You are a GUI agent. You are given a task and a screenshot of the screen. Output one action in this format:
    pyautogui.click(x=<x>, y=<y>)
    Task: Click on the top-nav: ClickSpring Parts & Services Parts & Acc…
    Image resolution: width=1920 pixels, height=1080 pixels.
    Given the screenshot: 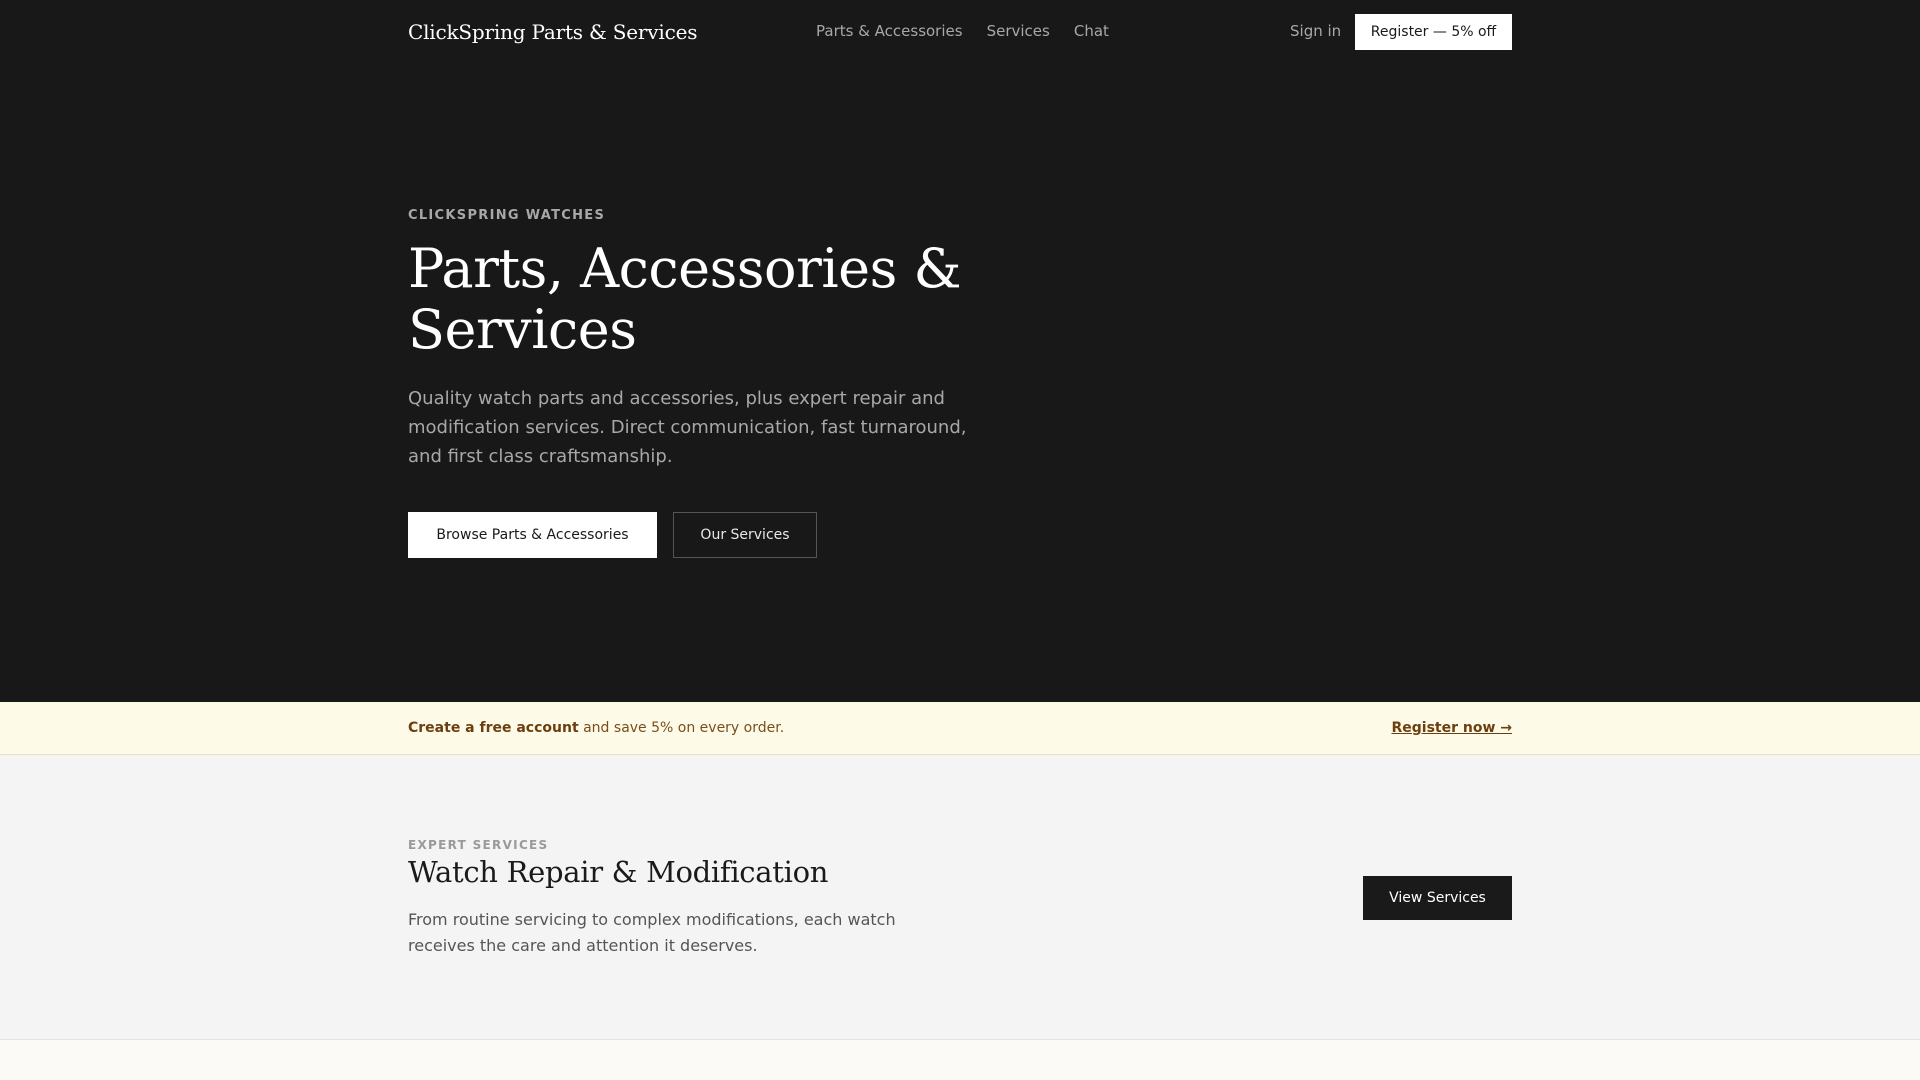 What is the action you would take?
    pyautogui.click(x=960, y=32)
    